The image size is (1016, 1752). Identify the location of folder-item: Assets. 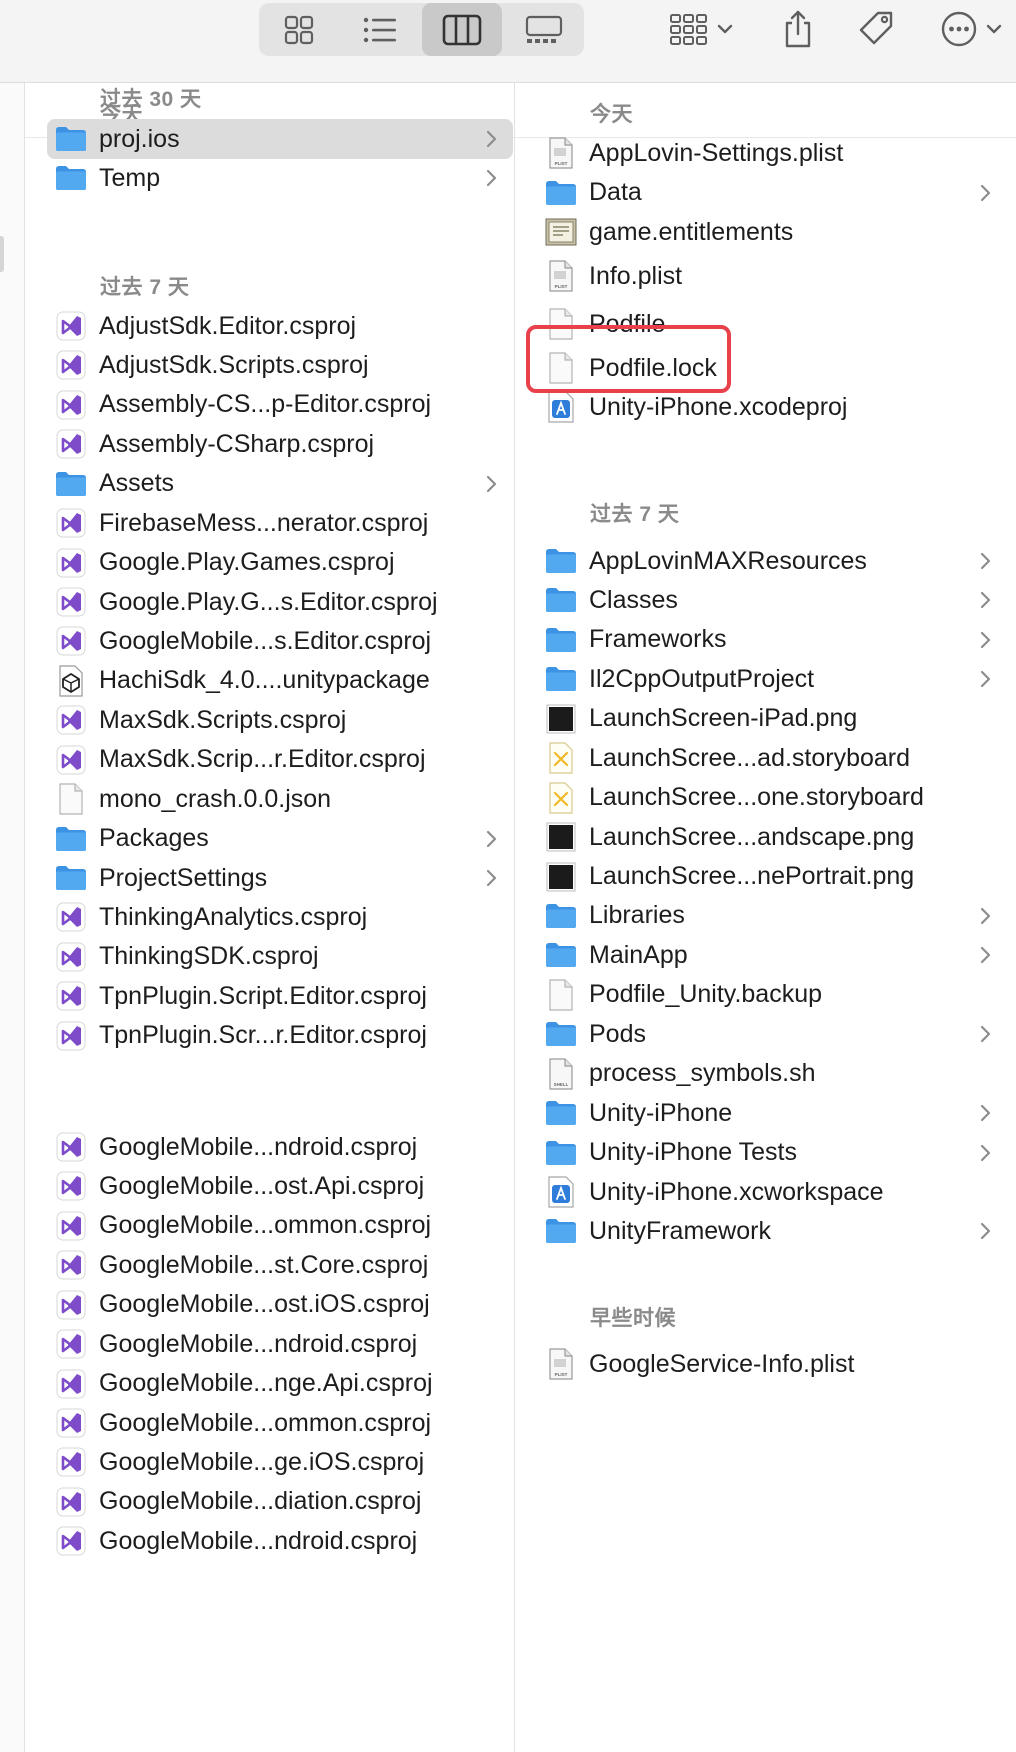
(280, 484).